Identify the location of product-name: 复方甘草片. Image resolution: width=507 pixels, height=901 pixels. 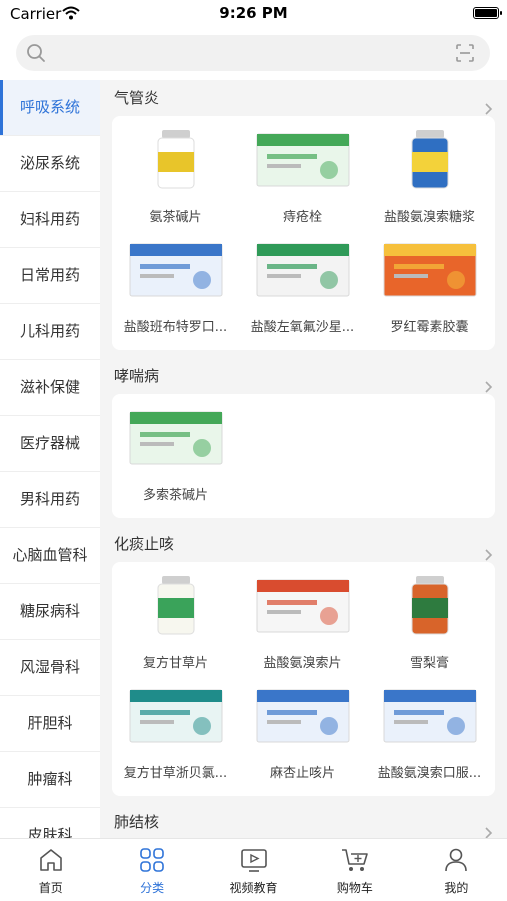
(175, 663).